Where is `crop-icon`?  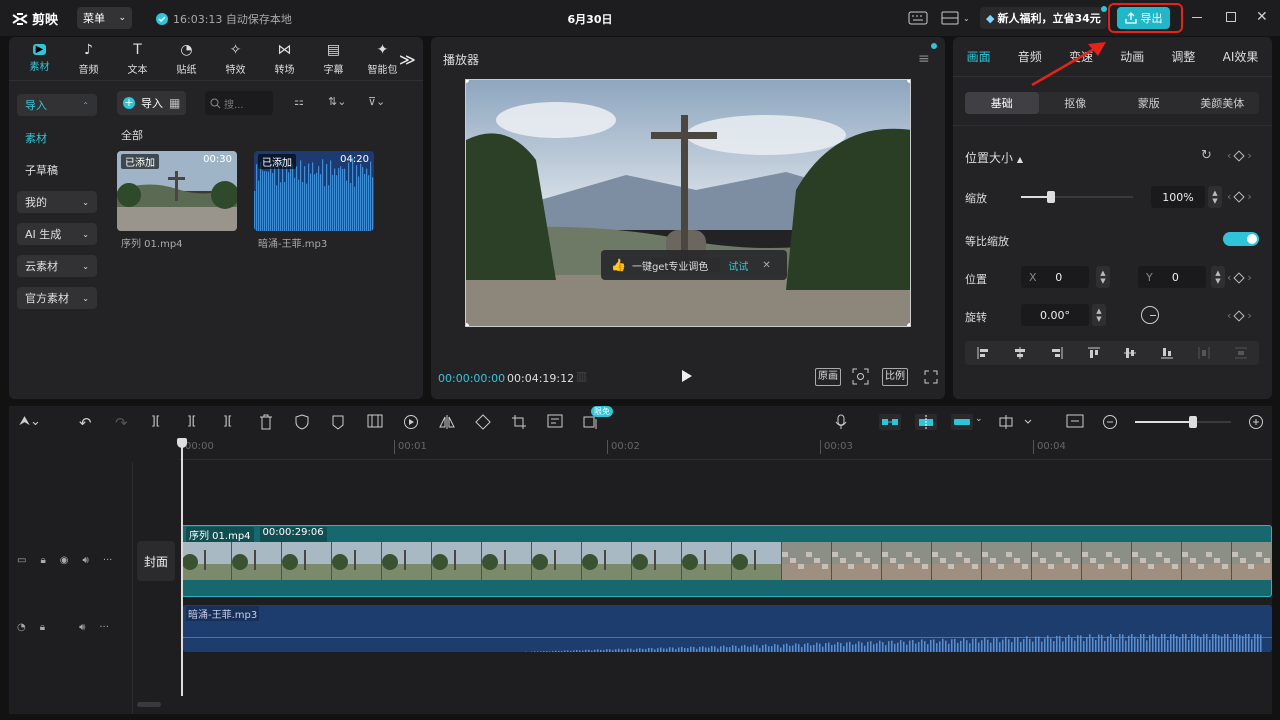
crop-icon is located at coordinates (519, 422).